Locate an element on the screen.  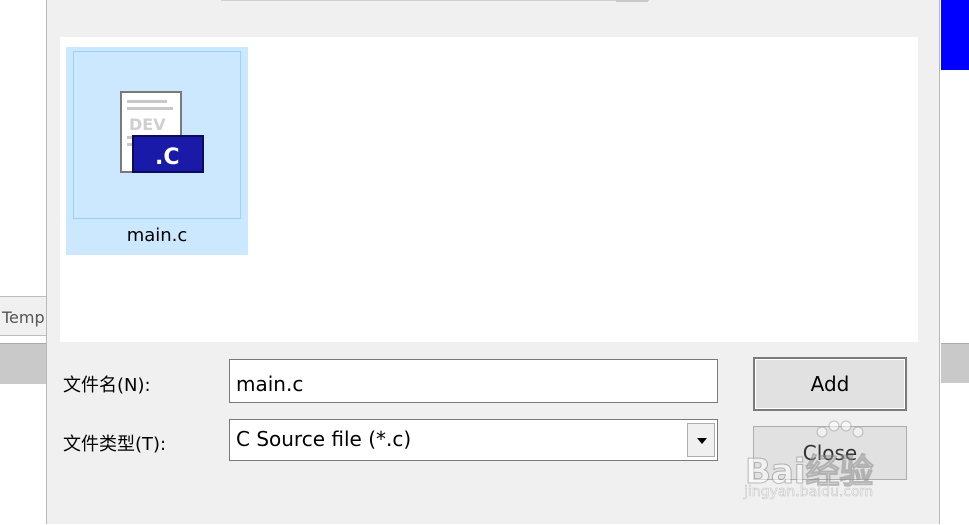
background-status-strip-right is located at coordinates (955, 363).